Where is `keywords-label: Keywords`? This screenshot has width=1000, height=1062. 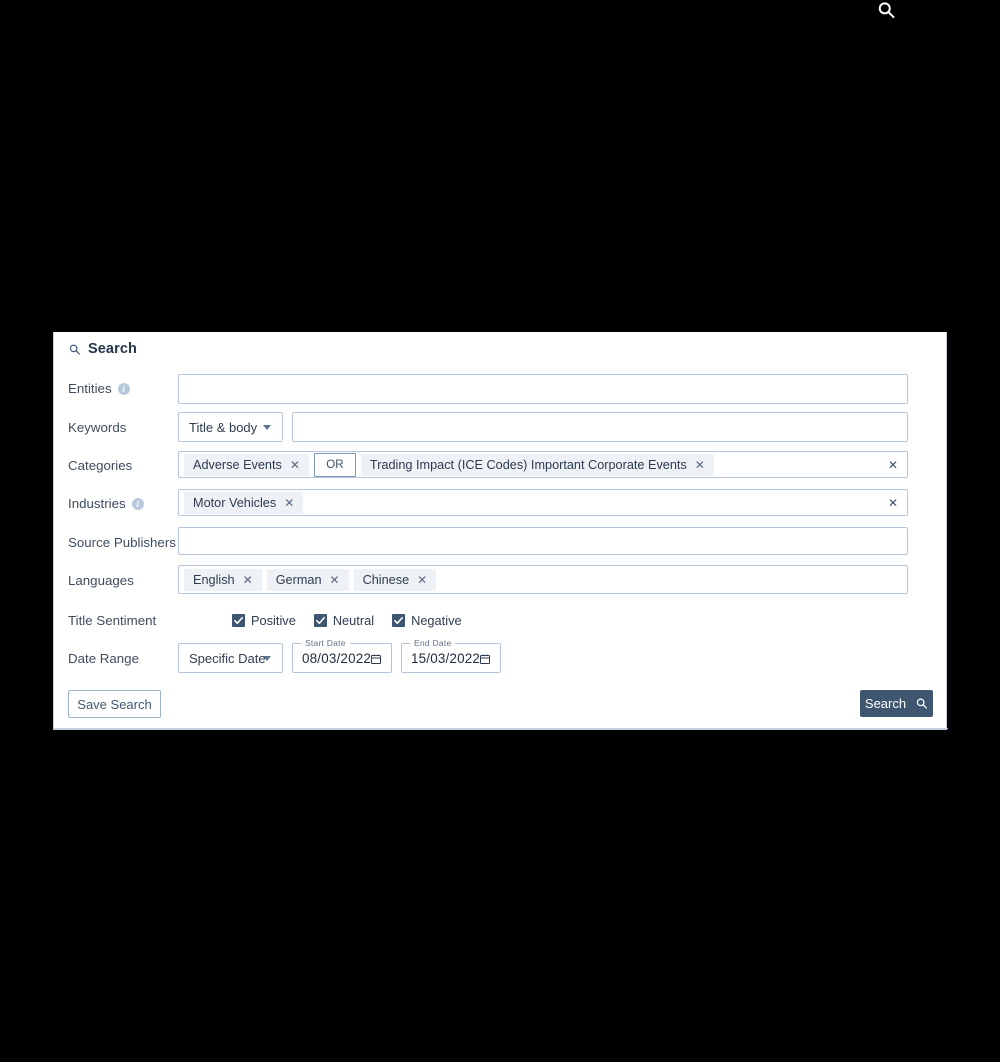 keywords-label: Keywords is located at coordinates (97, 427).